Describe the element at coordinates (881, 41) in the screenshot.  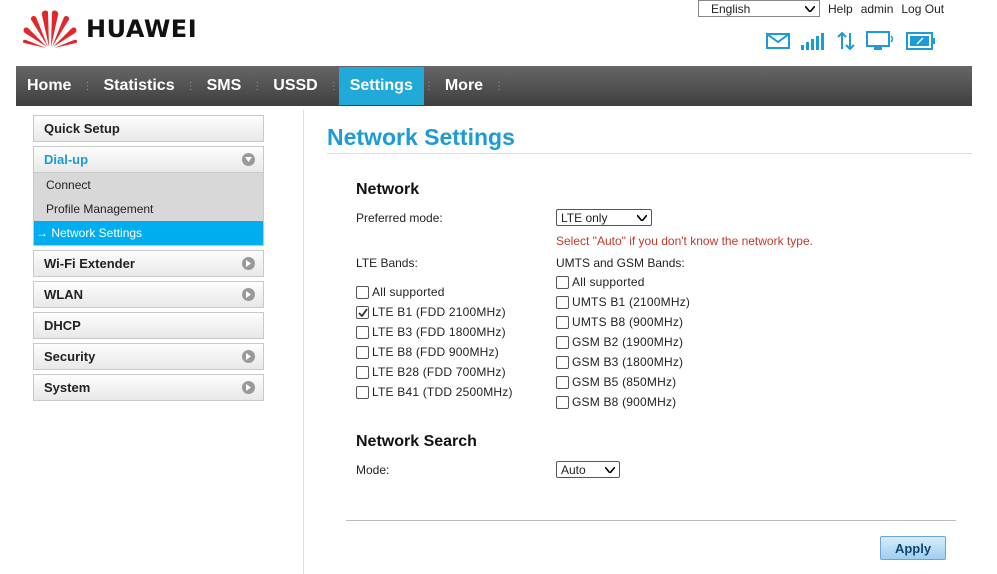
I see `pc-connected-icon` at that location.